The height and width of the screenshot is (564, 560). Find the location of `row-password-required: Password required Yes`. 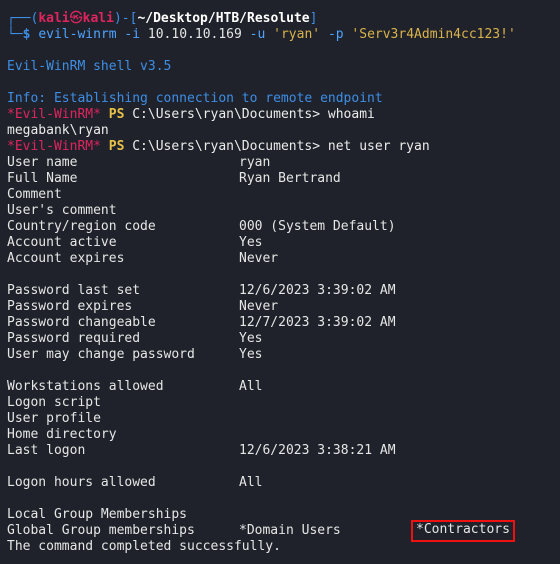

row-password-required: Password required Yes is located at coordinates (135, 338).